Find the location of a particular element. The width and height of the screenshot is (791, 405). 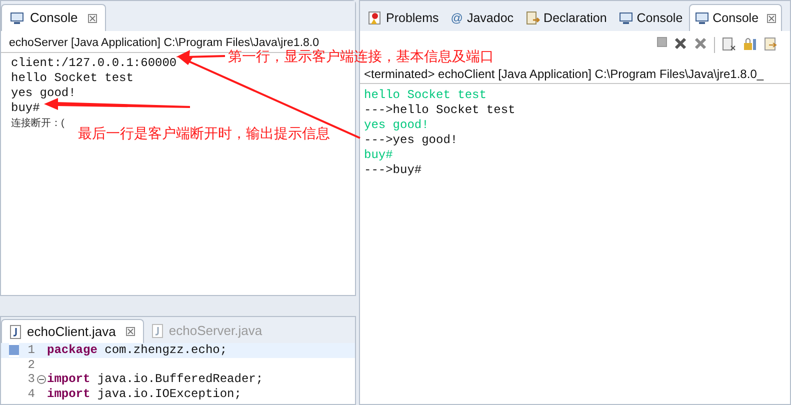

console-header: <terminated> echoClient [Java Application] C:\Program Files\Java\jre1.8.0_ is located at coordinates (575, 74).